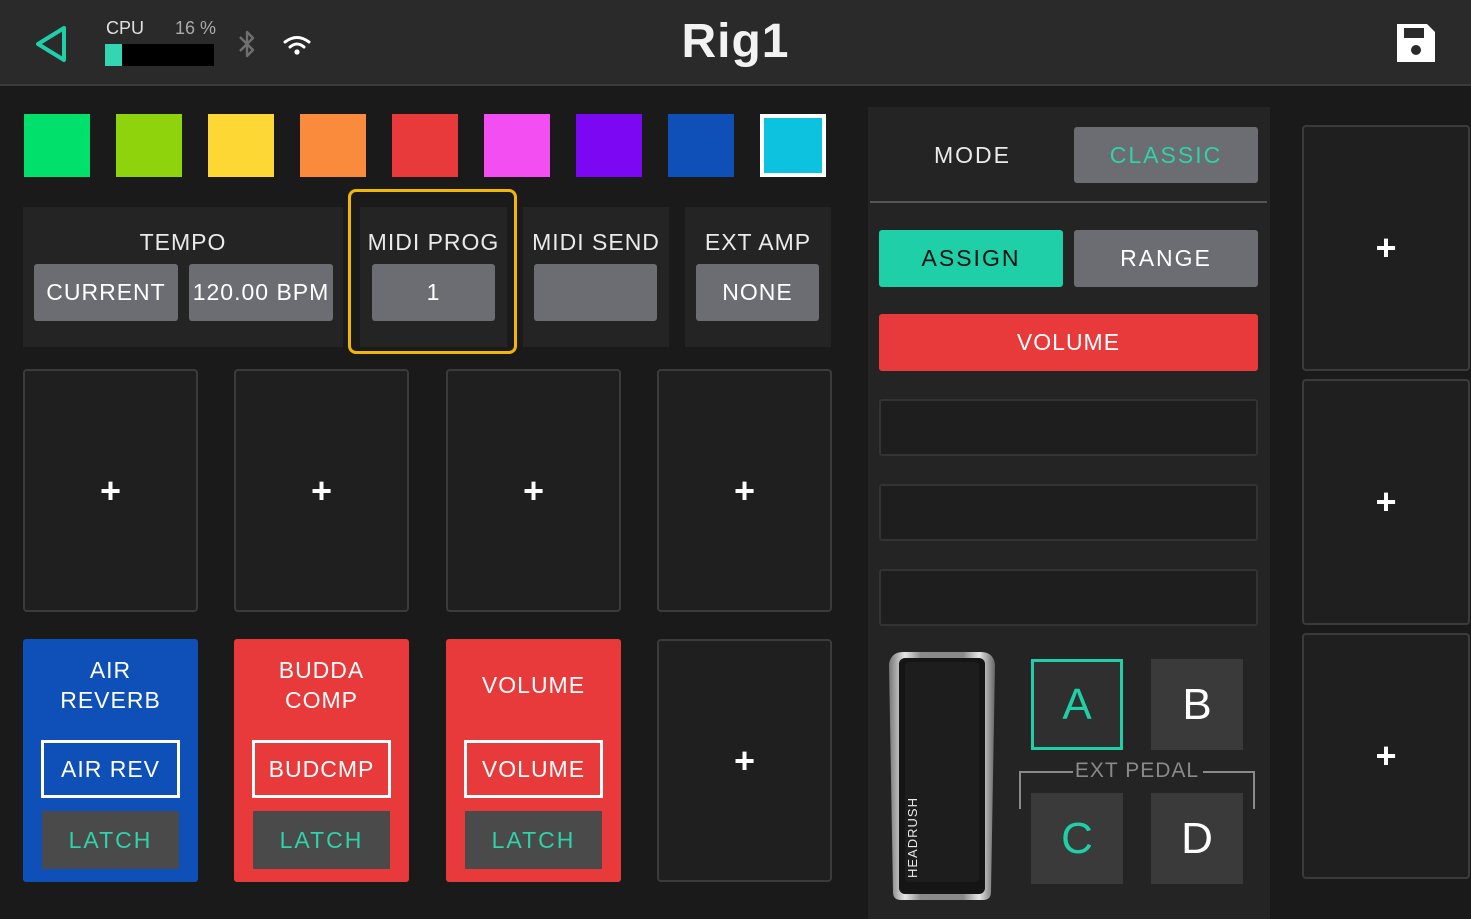  What do you see at coordinates (1077, 704) in the screenshot?
I see `pedal-a-button: A` at bounding box center [1077, 704].